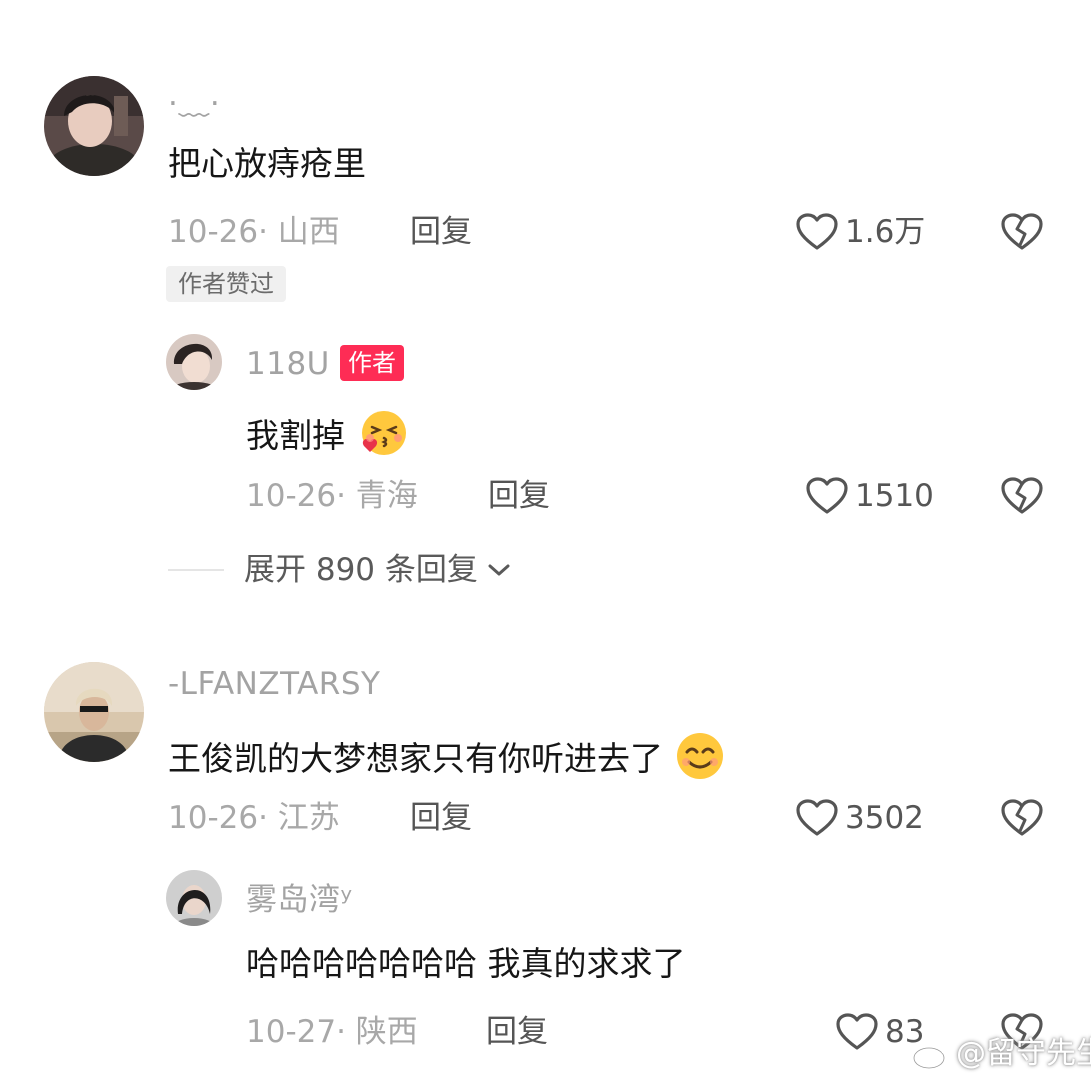  Describe the element at coordinates (499, 570) in the screenshot. I see `chevron-down-icon` at that location.